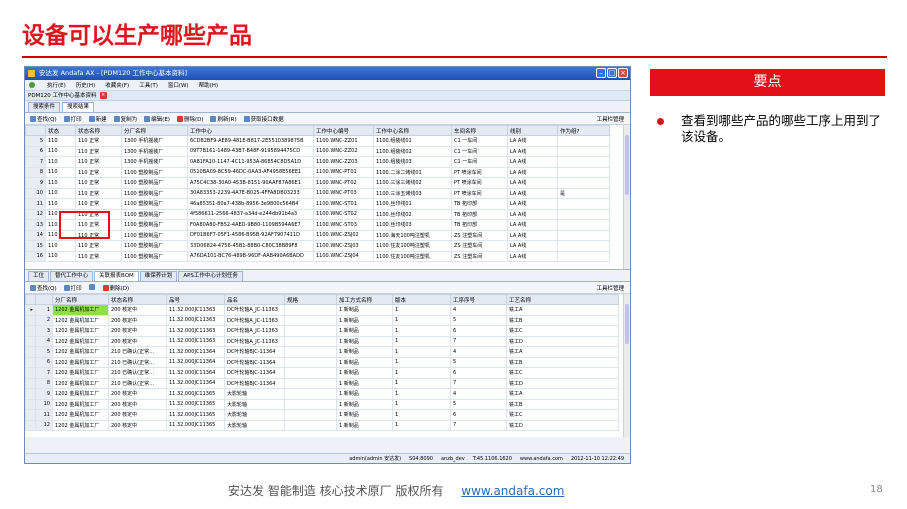 The width and height of the screenshot is (907, 509). I want to click on menu-item: 帮助(H), so click(208, 85).